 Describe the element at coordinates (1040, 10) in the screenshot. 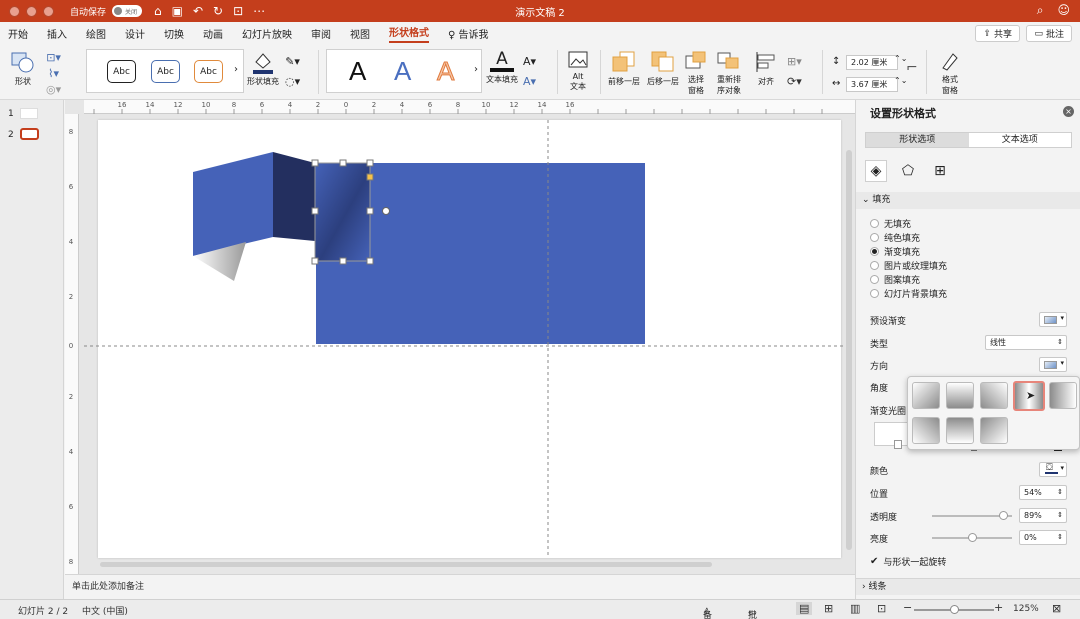

I see `search-icon: ⌕` at that location.